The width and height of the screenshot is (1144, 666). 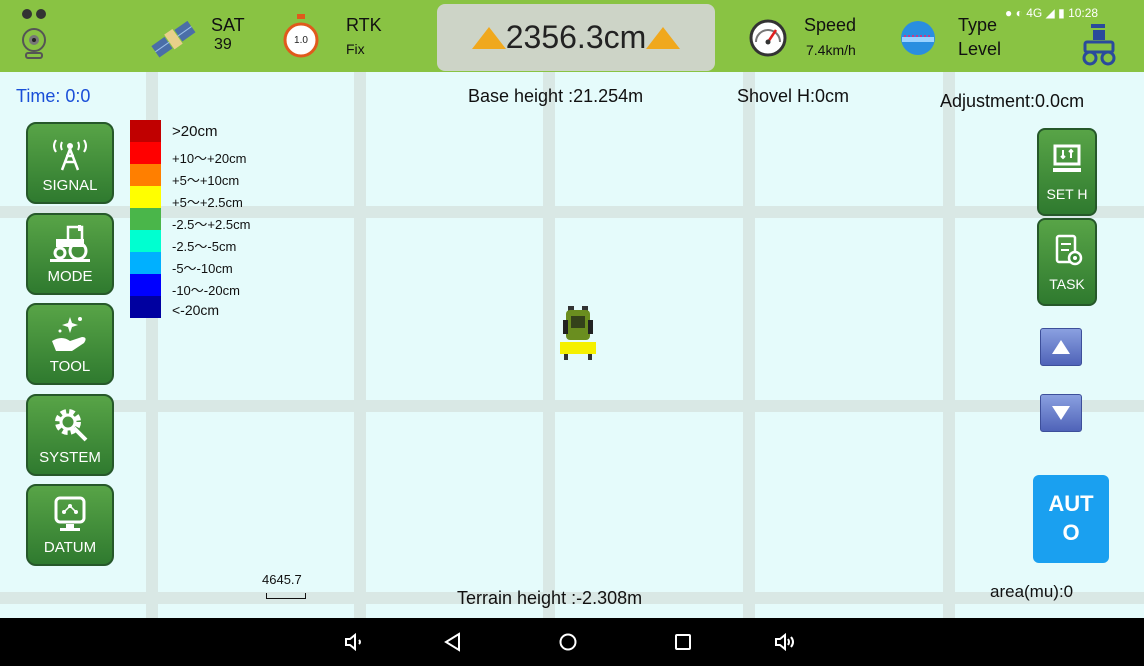 I want to click on set-height-icon, so click(x=1067, y=162).